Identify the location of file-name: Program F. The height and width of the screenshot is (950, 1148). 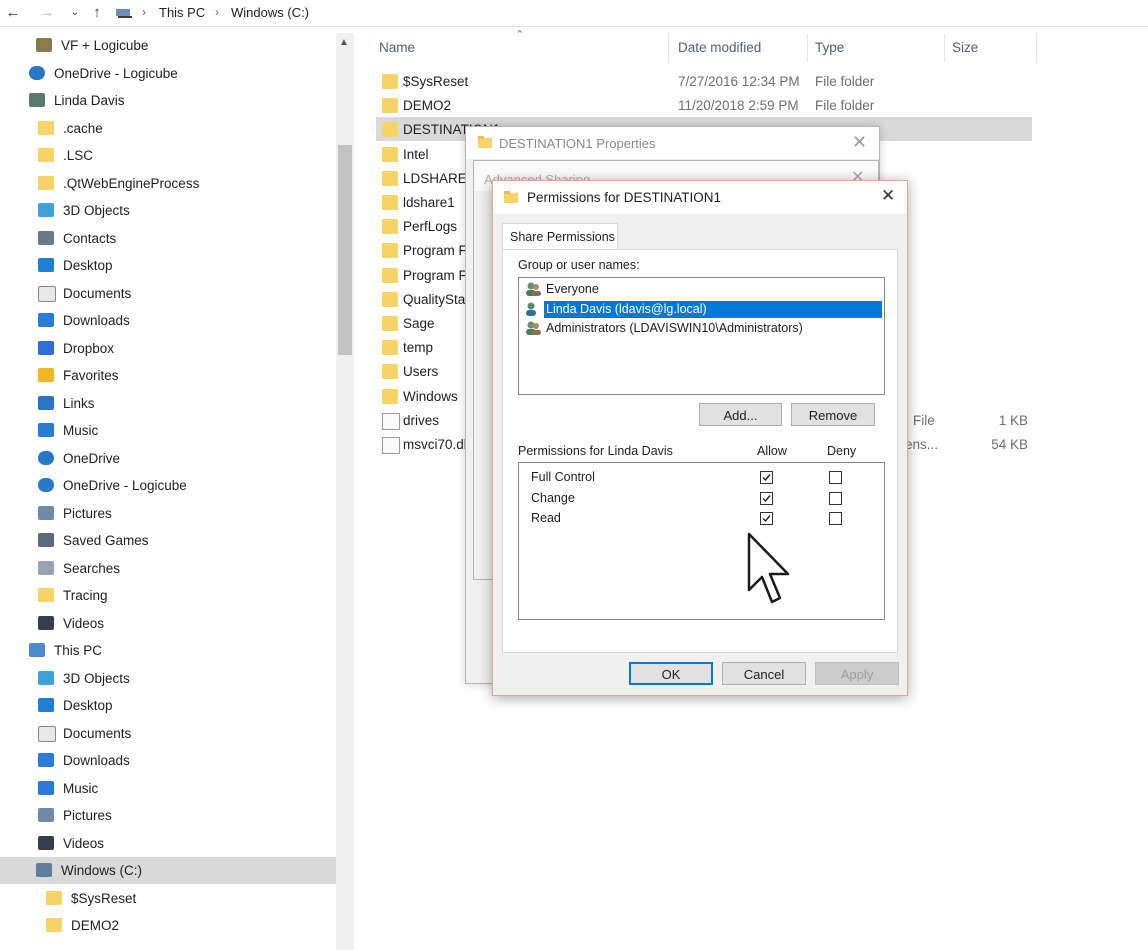
(435, 275).